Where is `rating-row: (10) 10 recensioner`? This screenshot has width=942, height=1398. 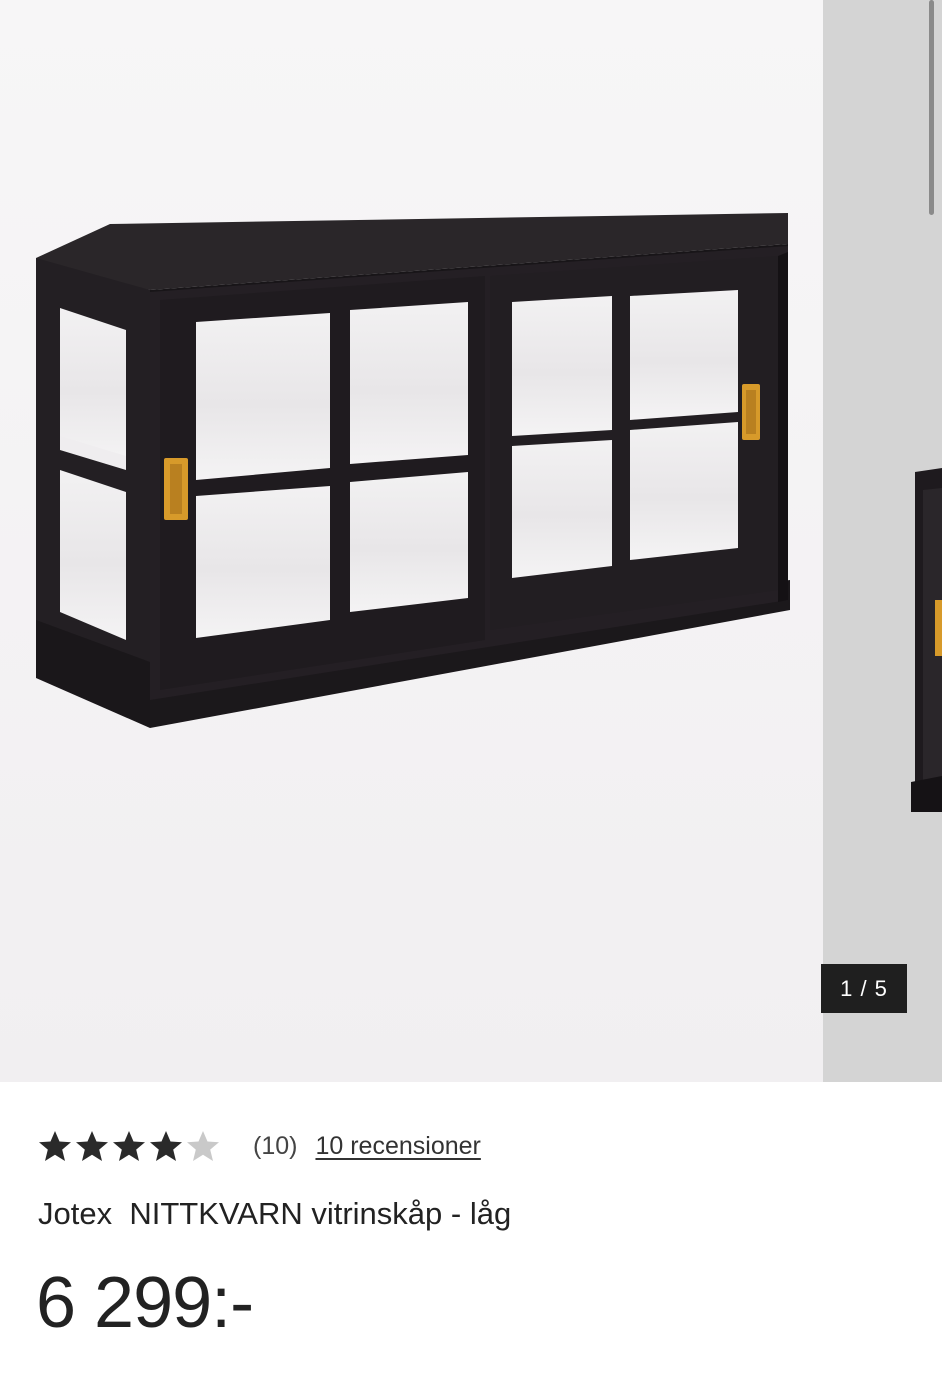
rating-row: (10) 10 recensioner is located at coordinates (259, 1146).